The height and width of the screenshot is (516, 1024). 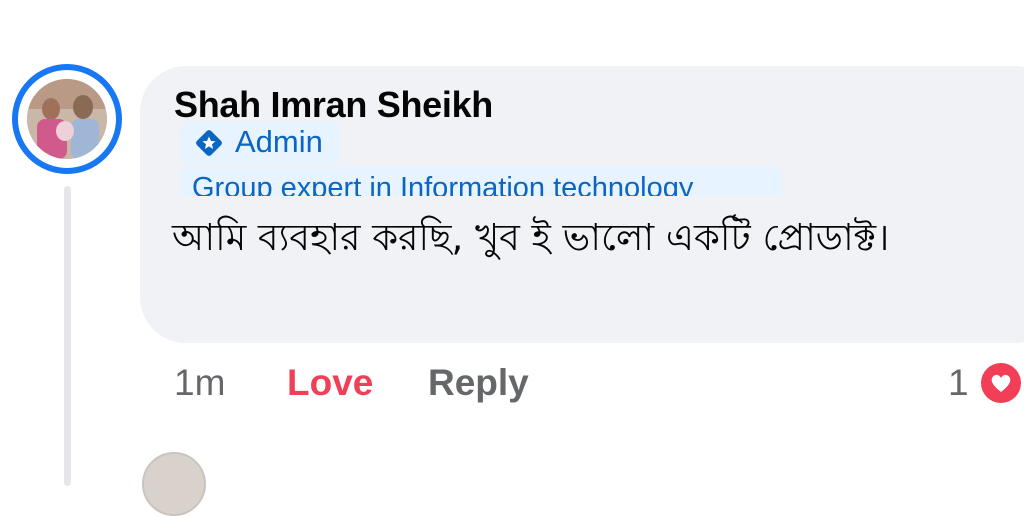 What do you see at coordinates (1001, 383) in the screenshot?
I see `love-reaction-icon` at bounding box center [1001, 383].